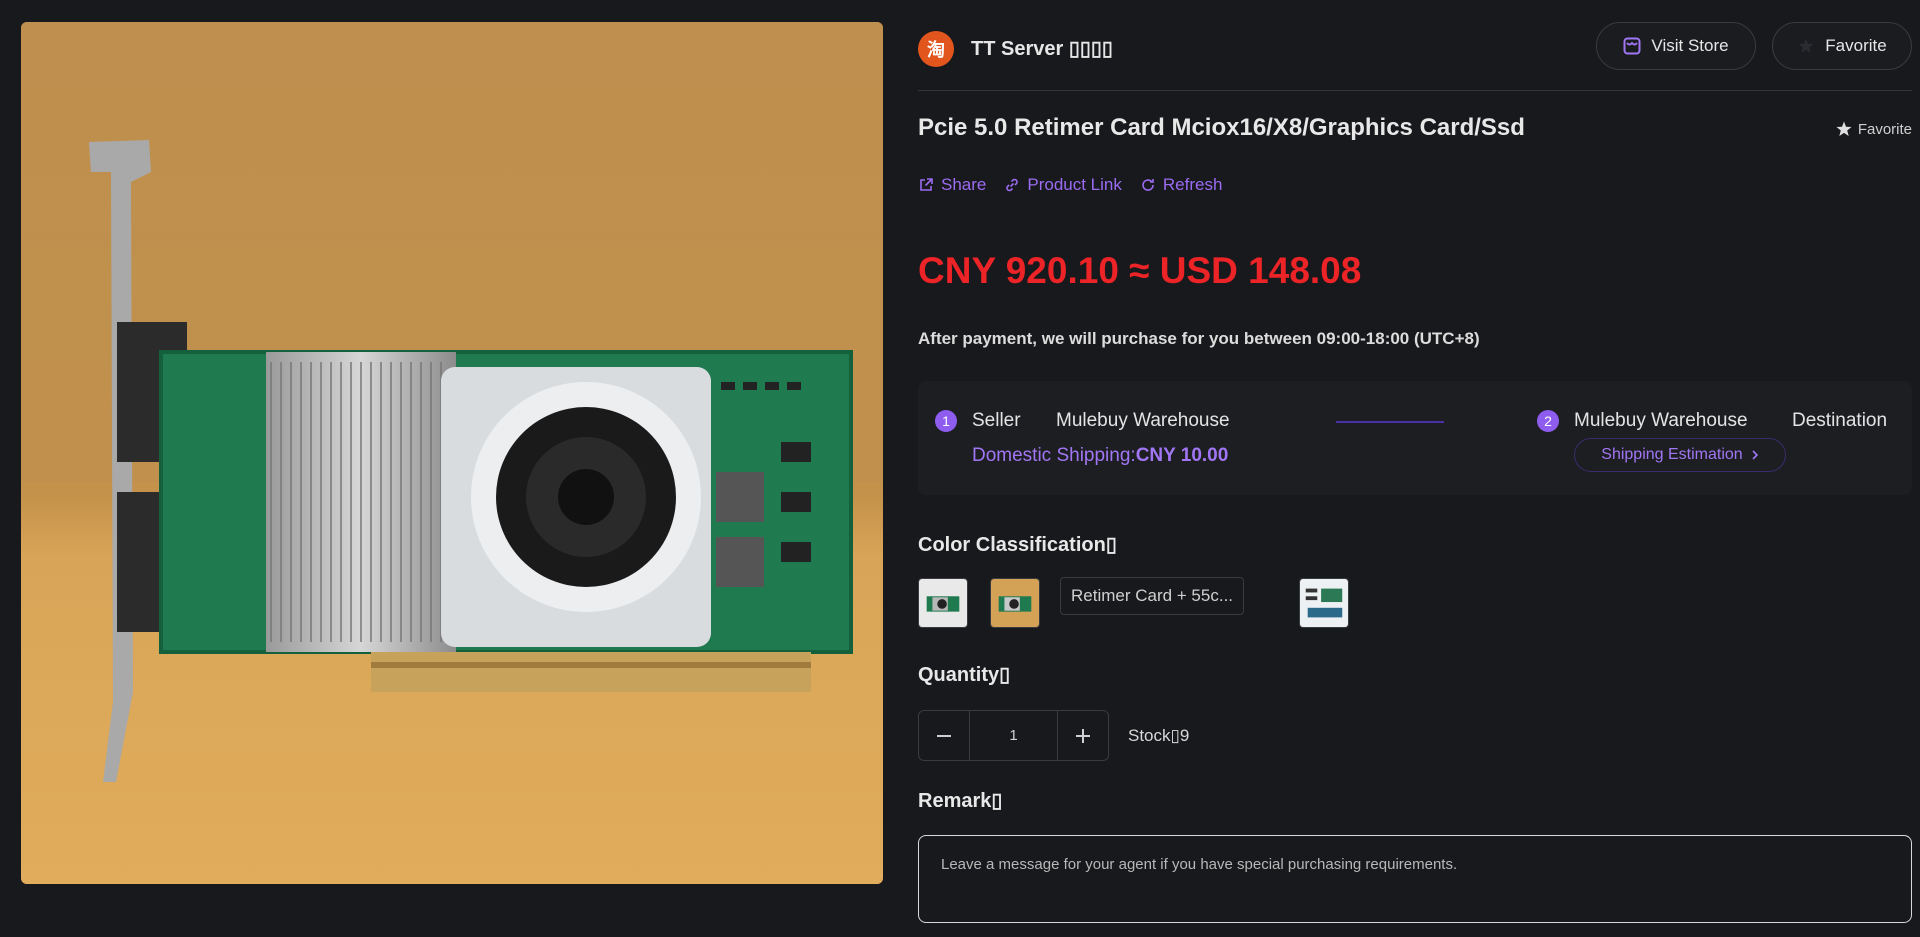 Image resolution: width=1920 pixels, height=937 pixels. What do you see at coordinates (1415, 879) in the screenshot?
I see `remark-textarea` at bounding box center [1415, 879].